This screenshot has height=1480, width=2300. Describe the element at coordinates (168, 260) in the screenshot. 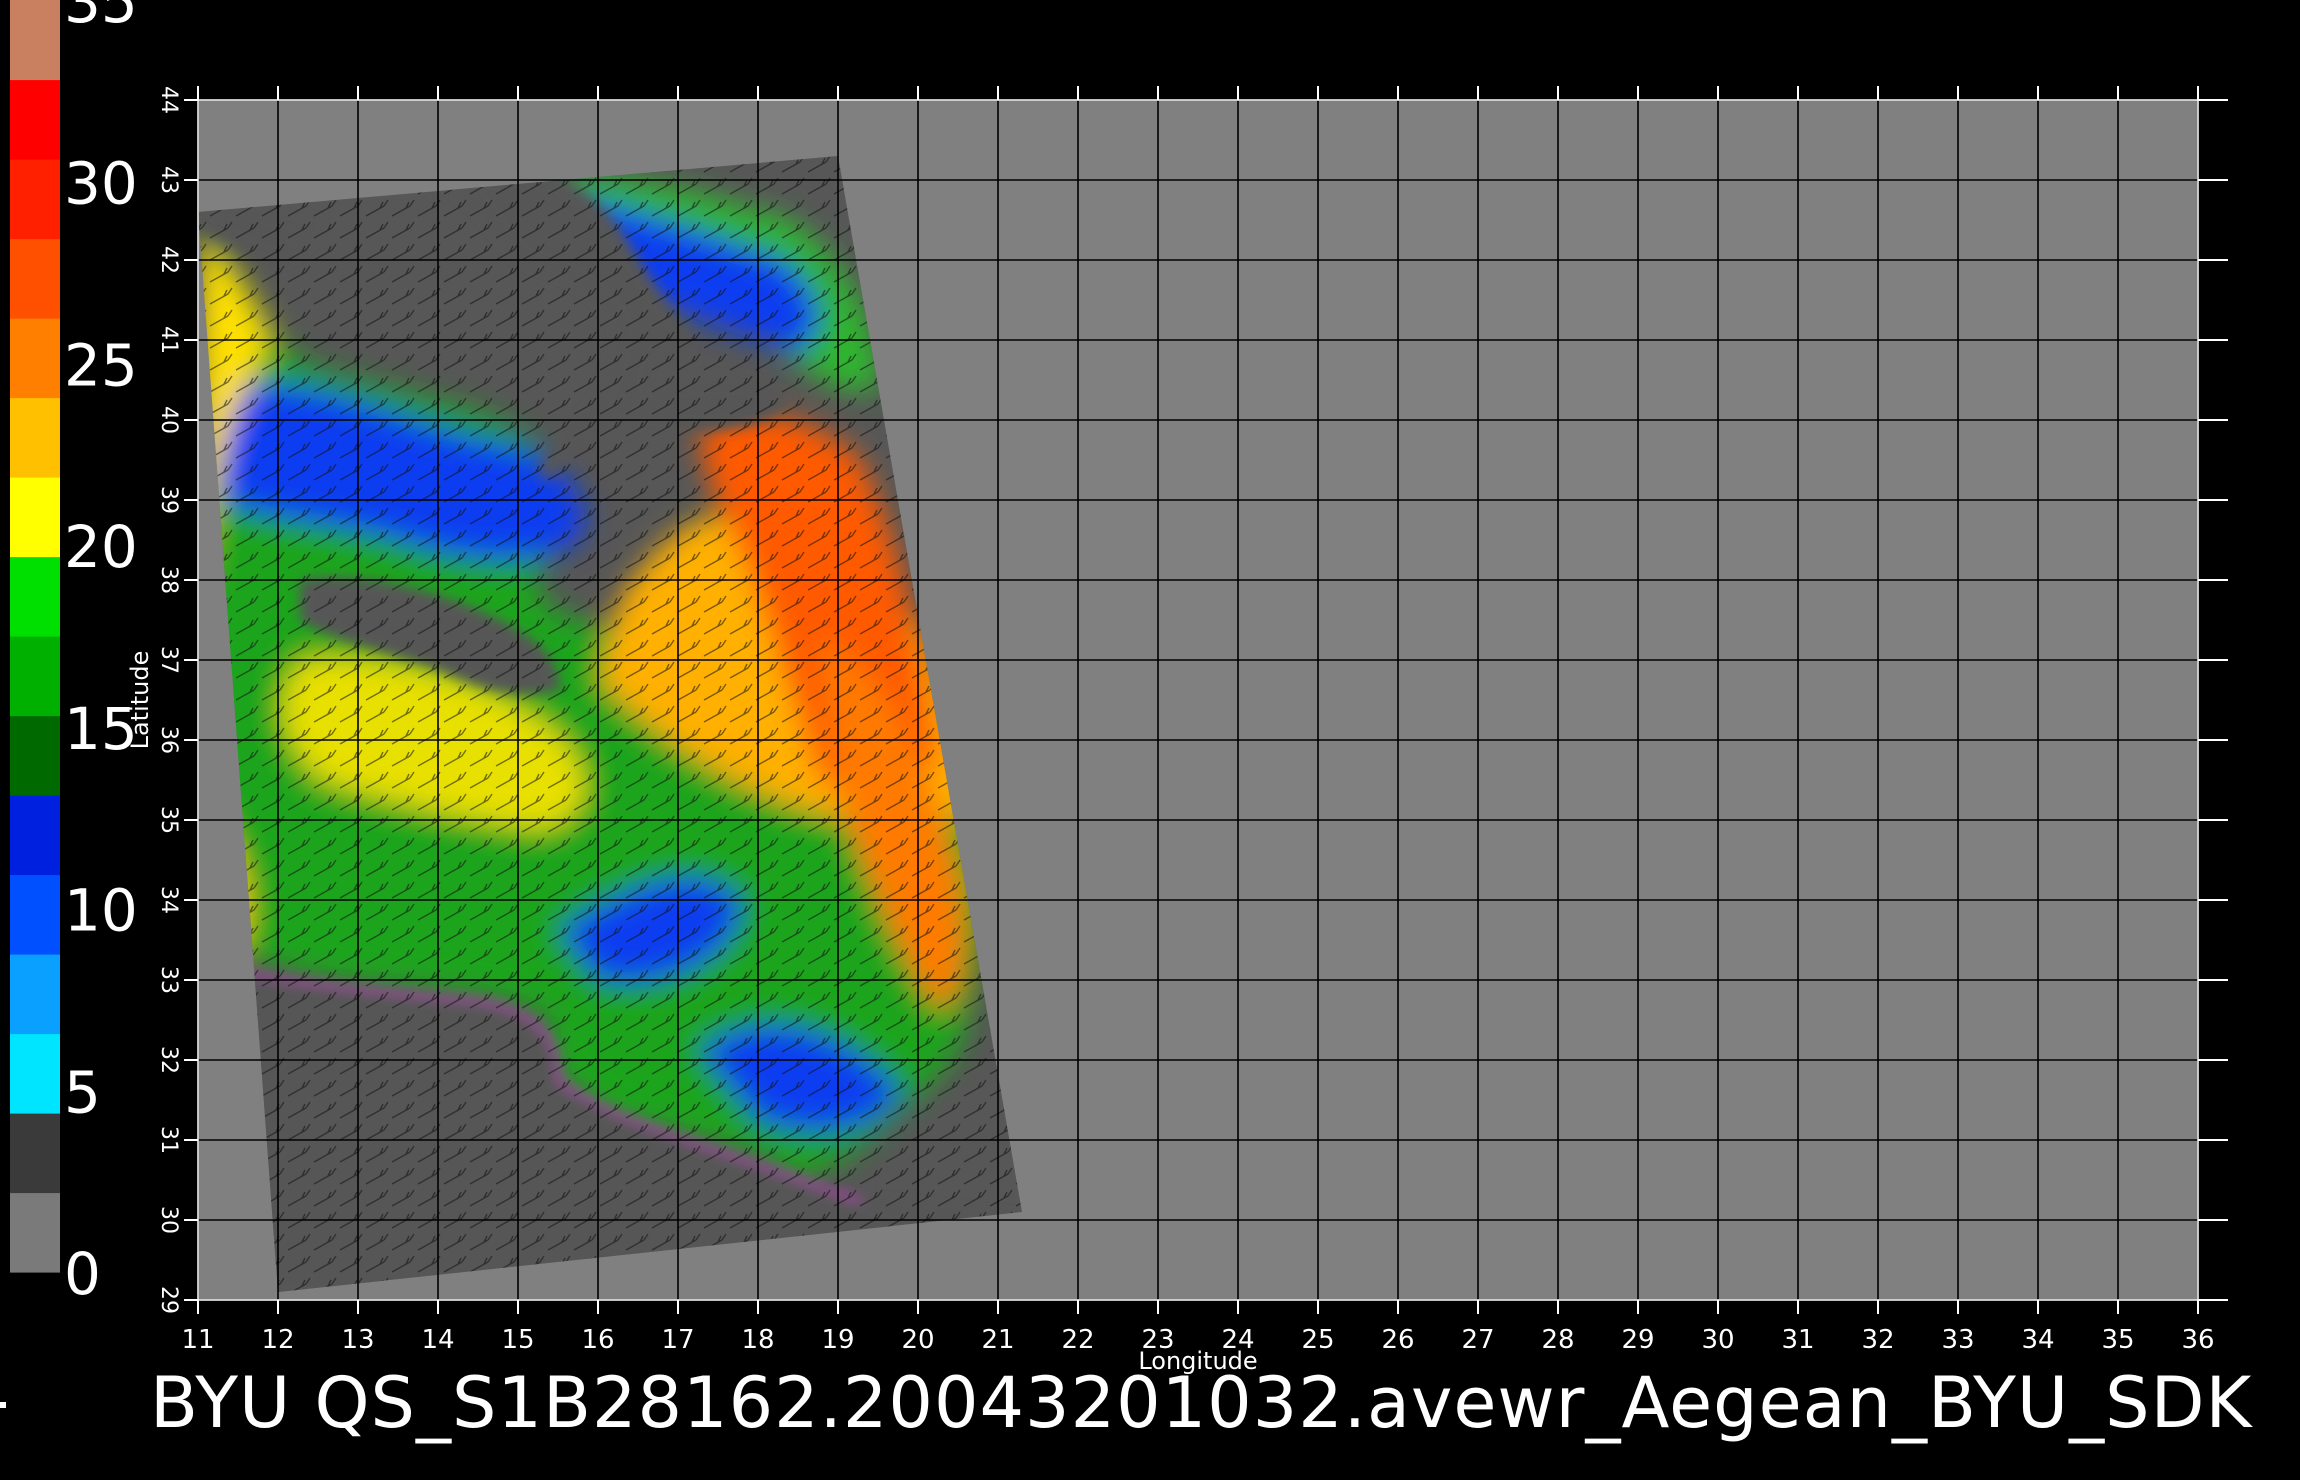

I see `y-tick-label: 42` at that location.